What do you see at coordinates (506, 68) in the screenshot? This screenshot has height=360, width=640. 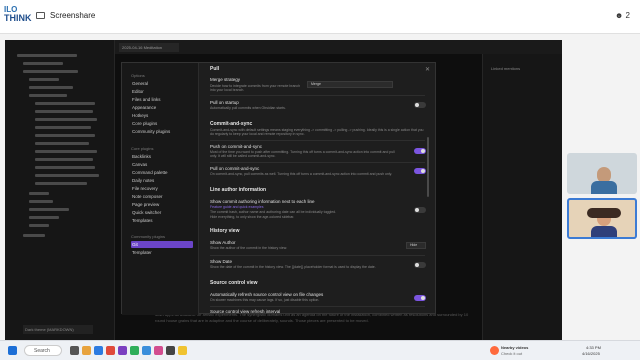 I see `right-panel-title: Linked mentions` at bounding box center [506, 68].